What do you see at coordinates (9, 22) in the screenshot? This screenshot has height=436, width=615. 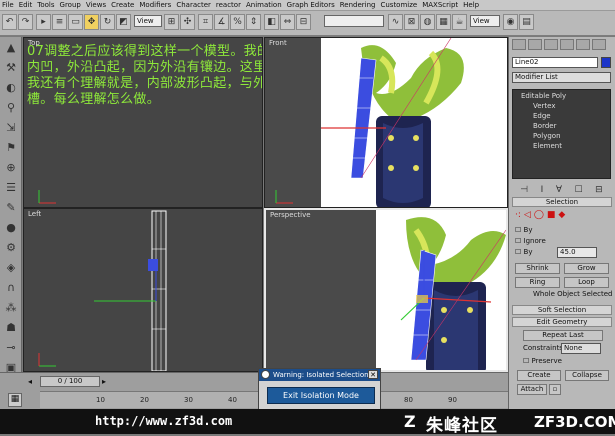 I see `undo-icon: ↶` at bounding box center [9, 22].